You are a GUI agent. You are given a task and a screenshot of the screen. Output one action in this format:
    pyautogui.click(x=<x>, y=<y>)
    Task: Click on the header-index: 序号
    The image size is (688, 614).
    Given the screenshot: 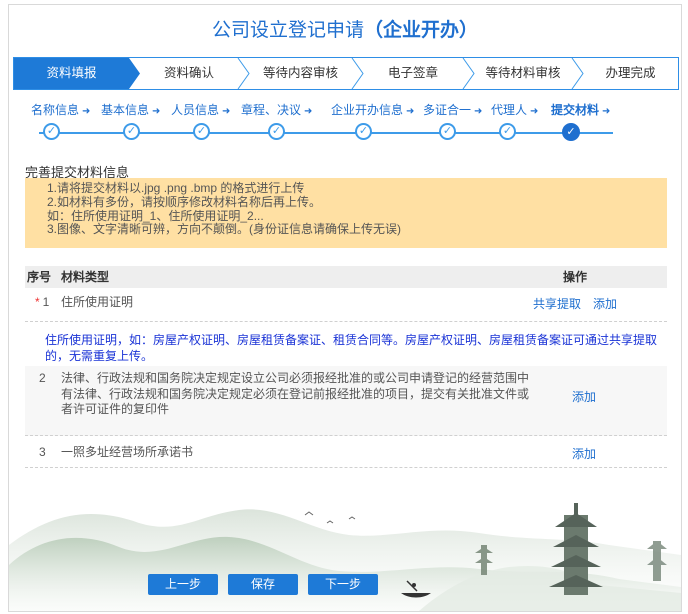 What is the action you would take?
    pyautogui.click(x=39, y=277)
    